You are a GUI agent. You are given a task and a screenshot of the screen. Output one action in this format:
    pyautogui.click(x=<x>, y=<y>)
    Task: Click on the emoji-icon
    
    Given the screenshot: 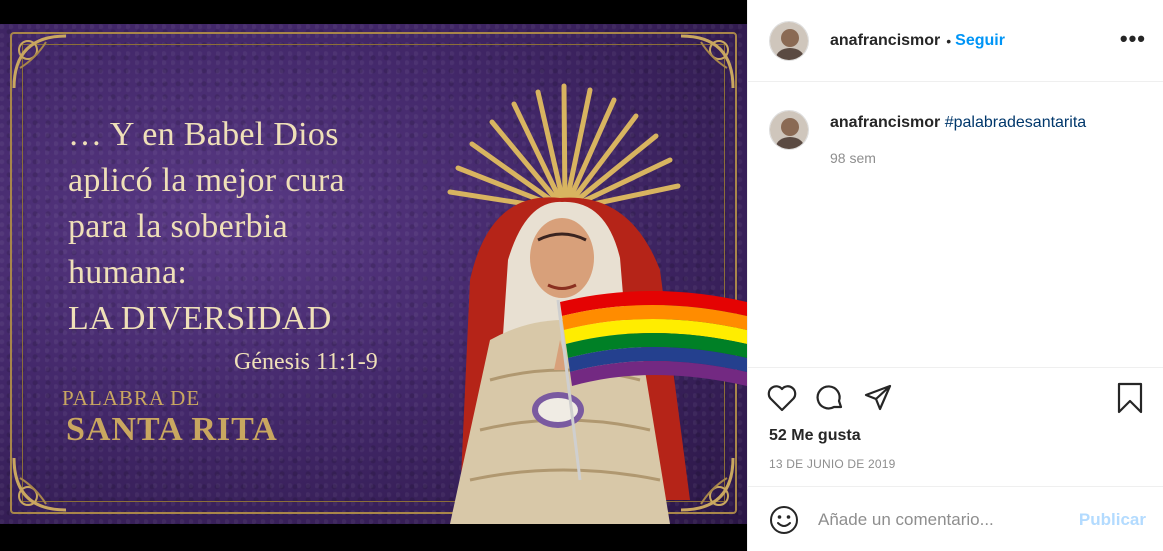 What is the action you would take?
    pyautogui.click(x=784, y=520)
    